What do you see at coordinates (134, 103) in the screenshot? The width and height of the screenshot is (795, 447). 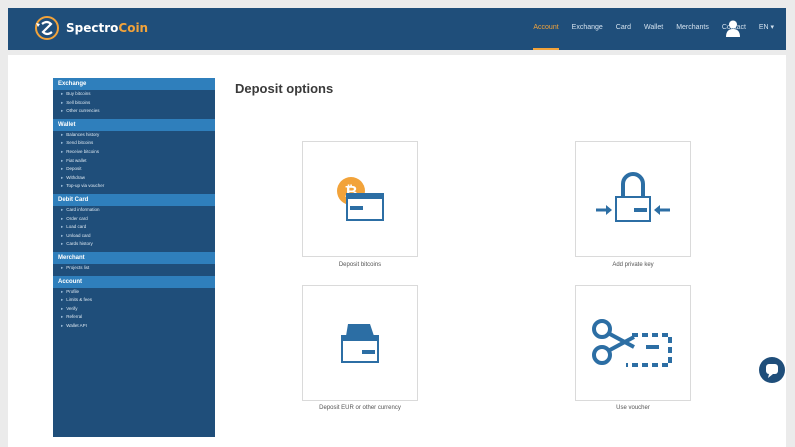 I see `sidebar-item: Sell bitcoins` at bounding box center [134, 103].